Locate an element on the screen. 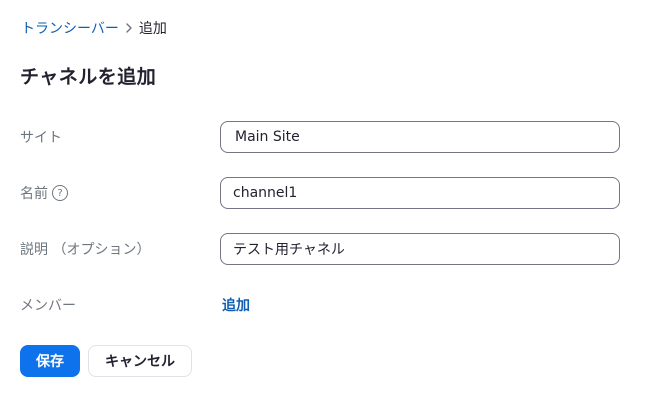 This screenshot has width=652, height=405. breadcrumb-transceivers-link: トランシーバー is located at coordinates (70, 28).